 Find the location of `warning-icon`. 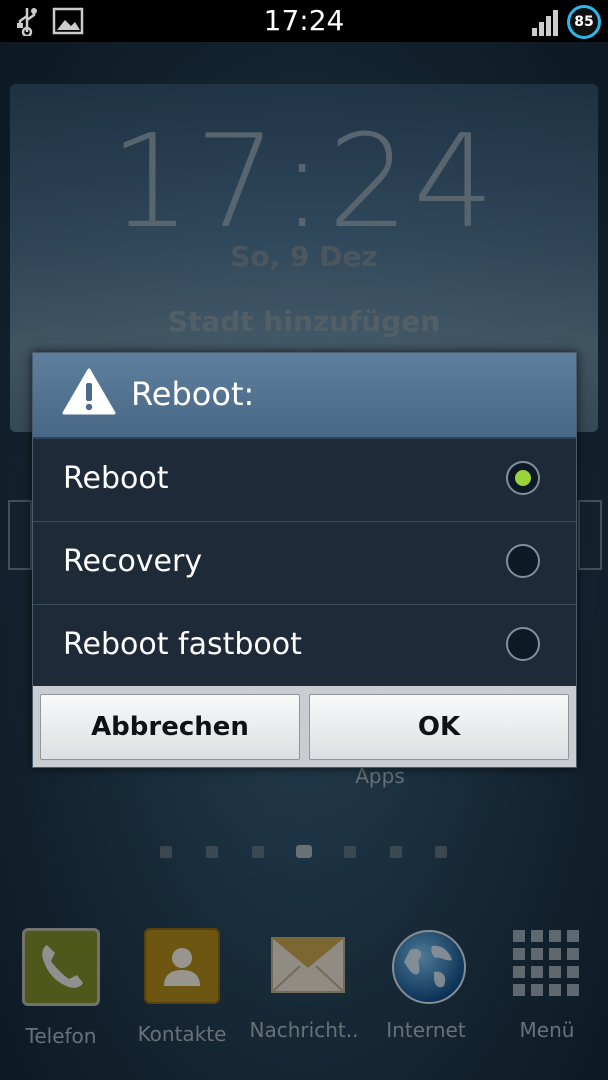

warning-icon is located at coordinates (89, 394).